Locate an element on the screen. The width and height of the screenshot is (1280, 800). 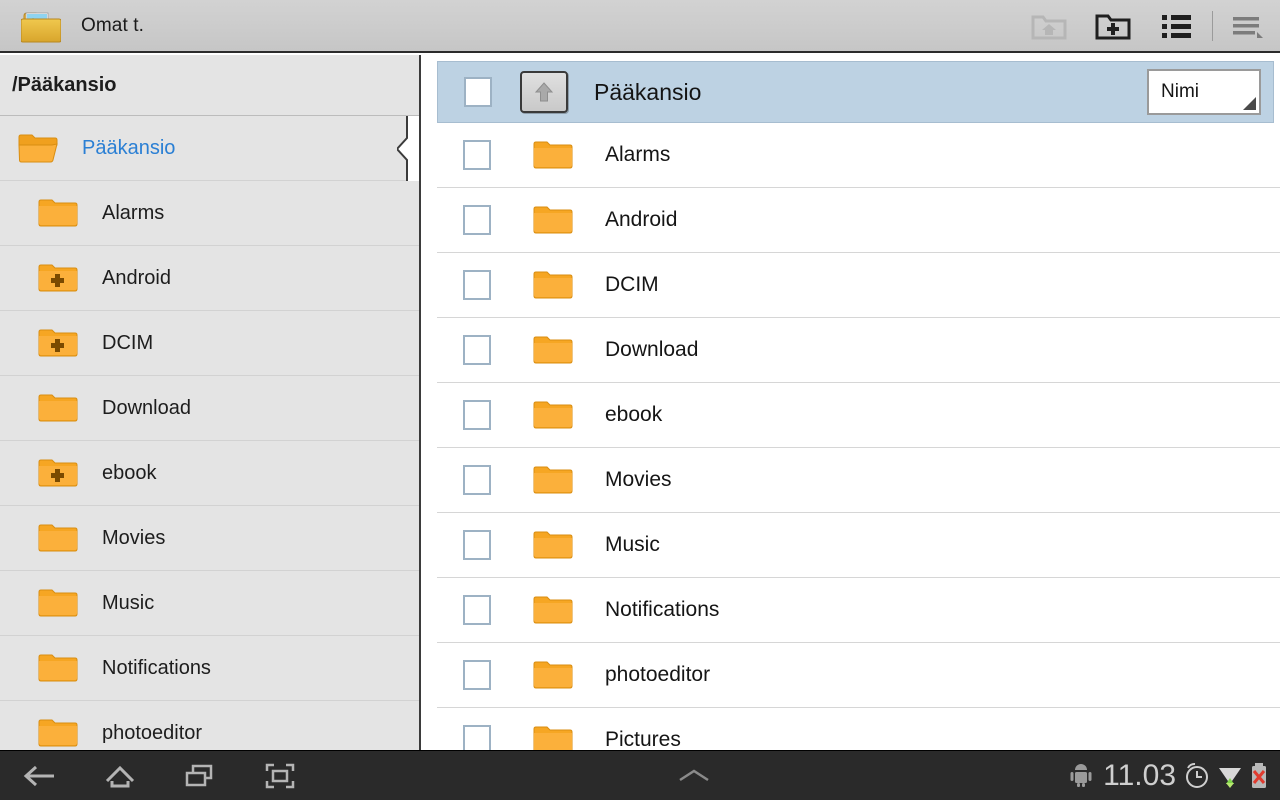
table-row: photoeditor is located at coordinates (858, 675).